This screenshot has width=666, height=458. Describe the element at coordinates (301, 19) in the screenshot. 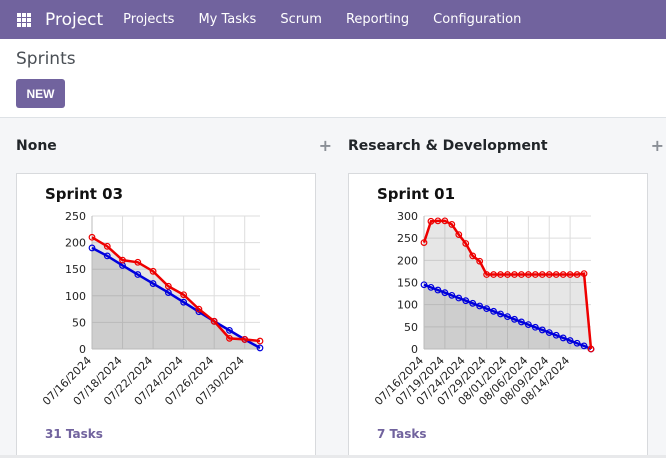

I see `menu-scrum: Scrum` at that location.